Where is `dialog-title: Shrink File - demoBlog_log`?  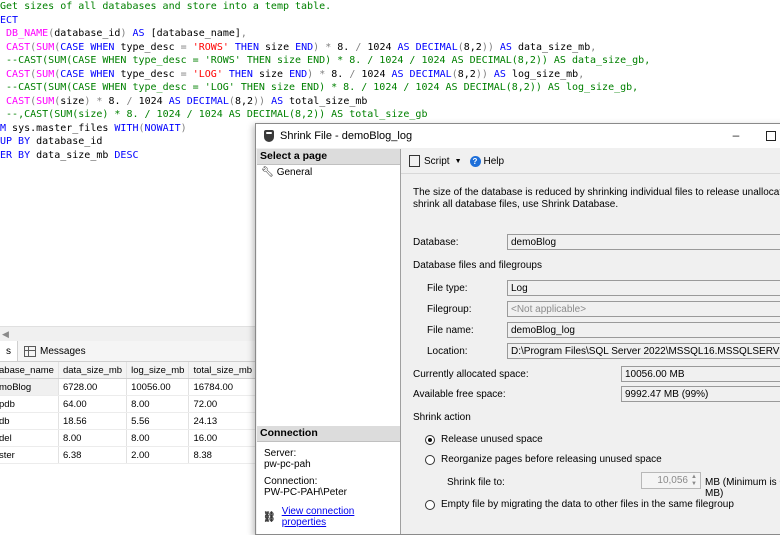
dialog-title: Shrink File - demoBlog_log is located at coordinates (346, 136).